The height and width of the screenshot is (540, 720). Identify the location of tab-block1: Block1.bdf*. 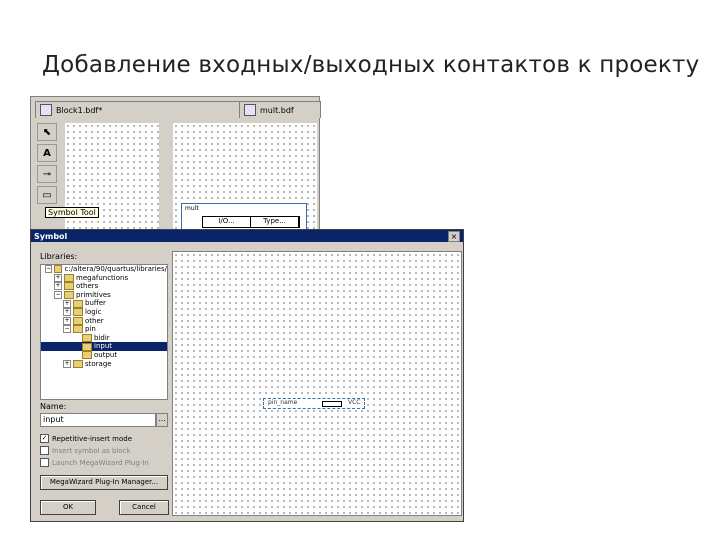
(138, 109).